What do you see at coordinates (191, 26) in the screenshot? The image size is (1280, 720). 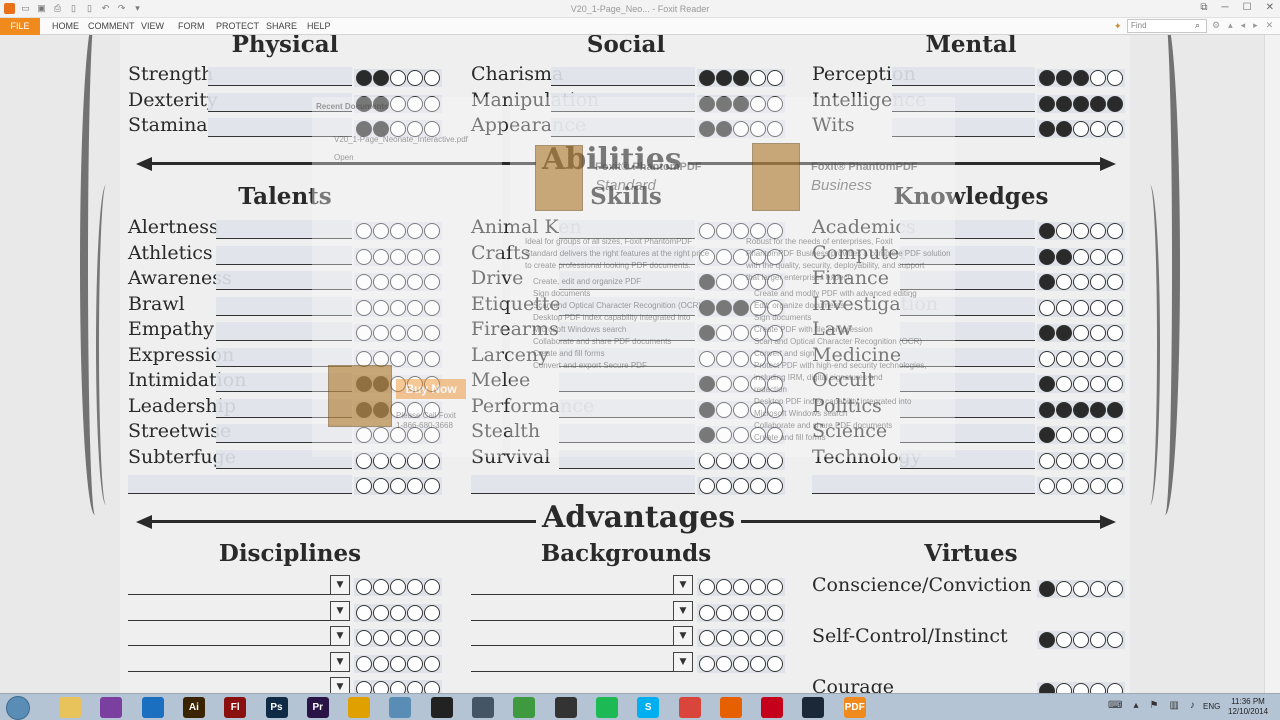 I see `tab-form: FORM` at bounding box center [191, 26].